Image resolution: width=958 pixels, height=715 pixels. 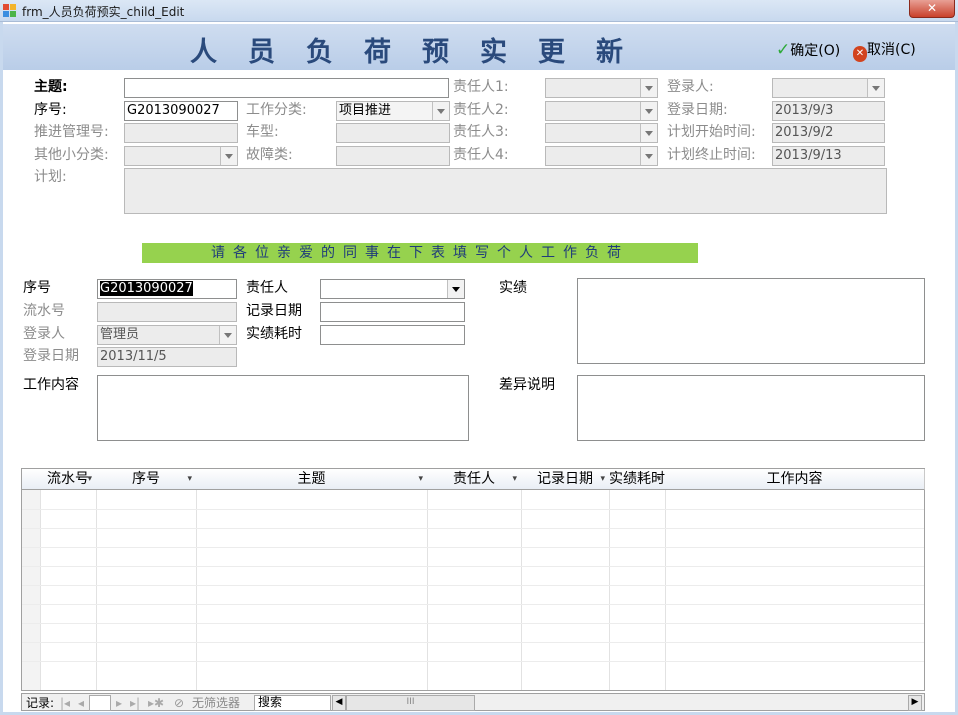 What do you see at coordinates (601, 133) in the screenshot?
I see `owner3-select` at bounding box center [601, 133].